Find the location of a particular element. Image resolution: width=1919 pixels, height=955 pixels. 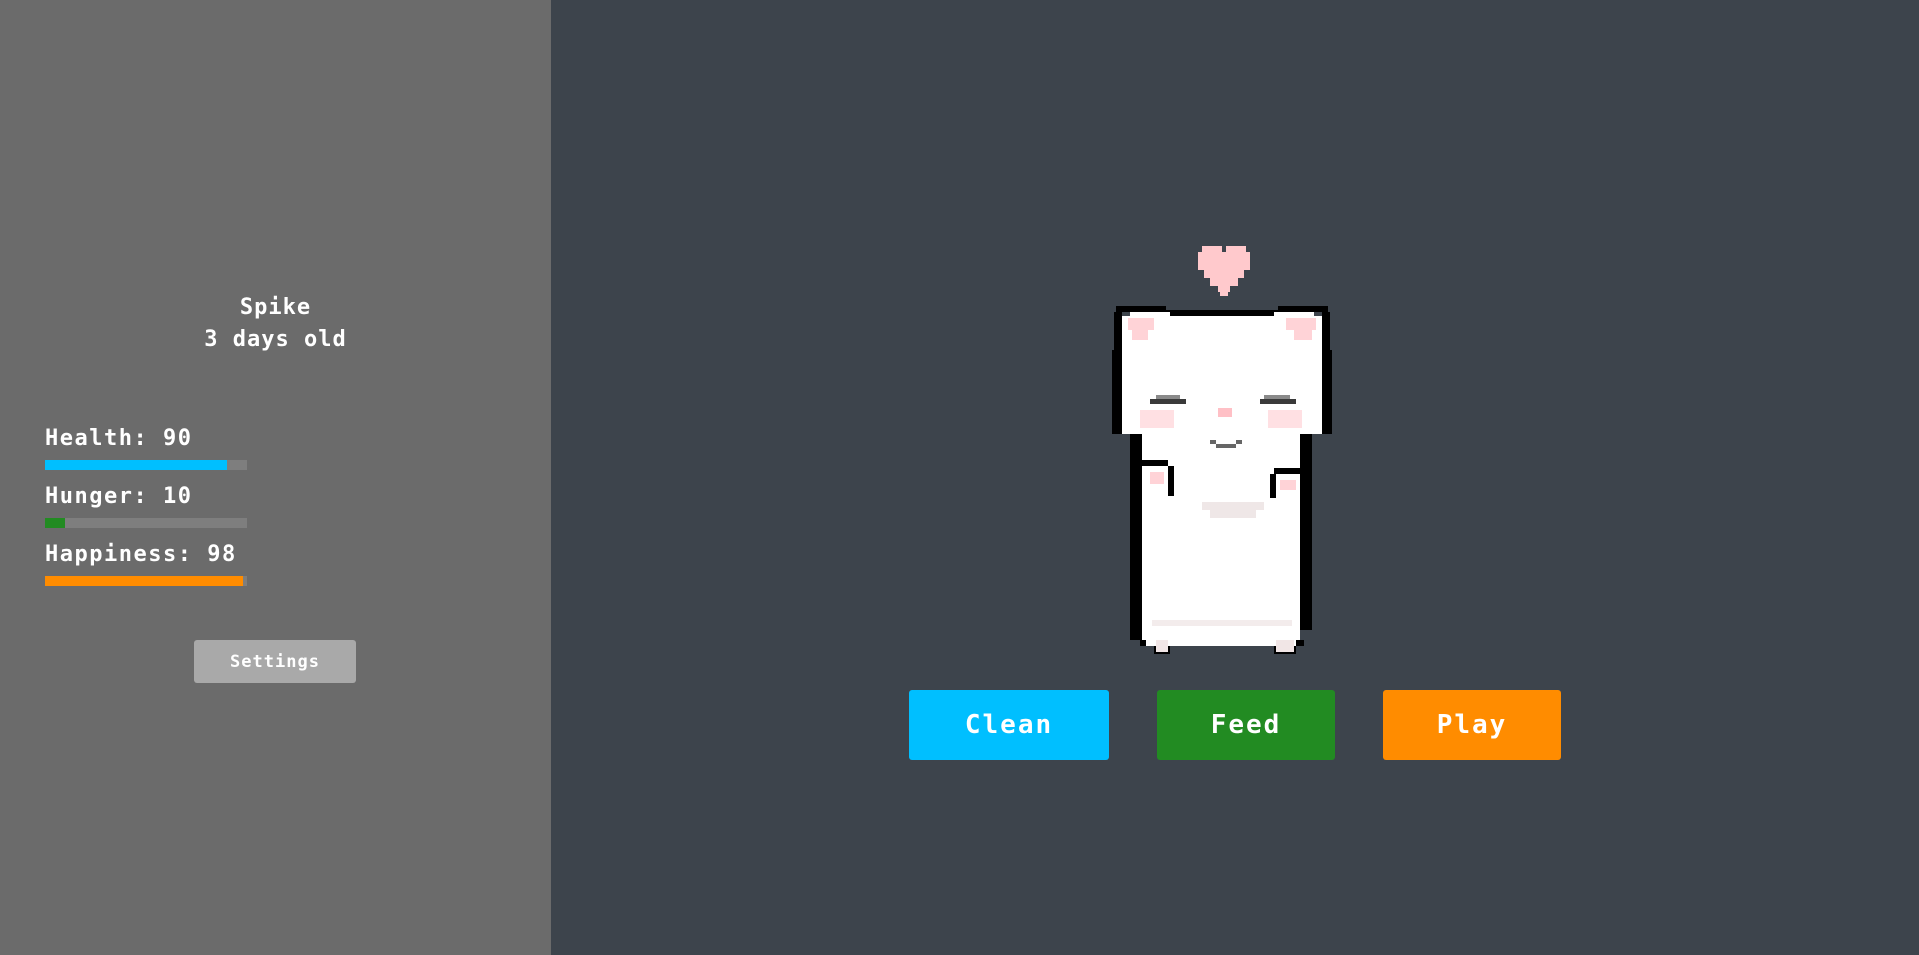

feed-button: Feed is located at coordinates (1246, 725).